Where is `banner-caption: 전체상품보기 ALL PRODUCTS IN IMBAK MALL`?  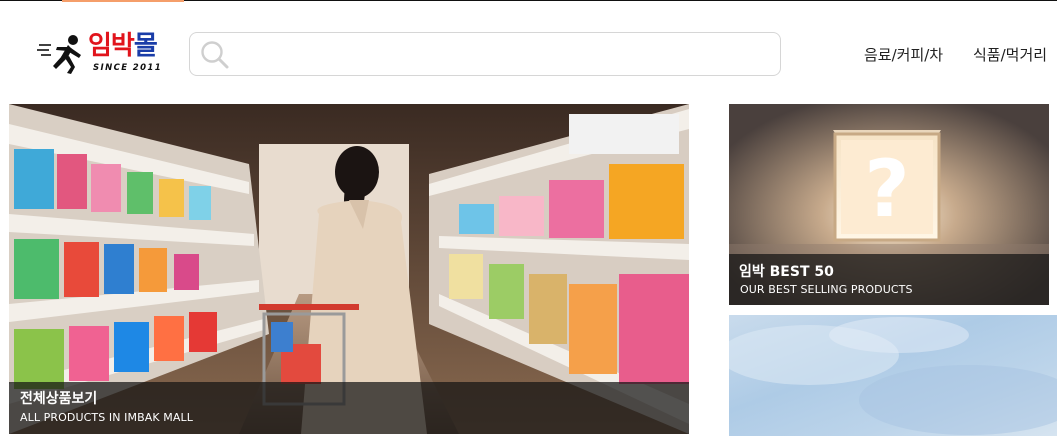 banner-caption: 전체상품보기 ALL PRODUCTS IN IMBAK MALL is located at coordinates (349, 408).